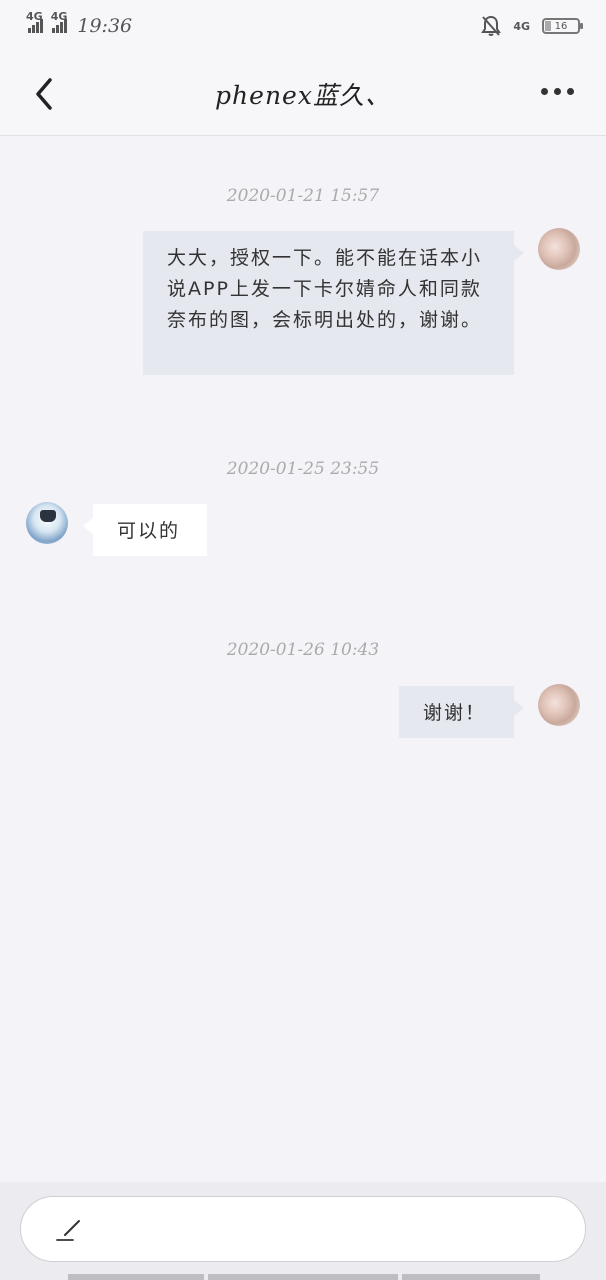 The width and height of the screenshot is (606, 1280). Describe the element at coordinates (303, 469) in the screenshot. I see `message-timestamp: 2020-01-25 23:55` at that location.